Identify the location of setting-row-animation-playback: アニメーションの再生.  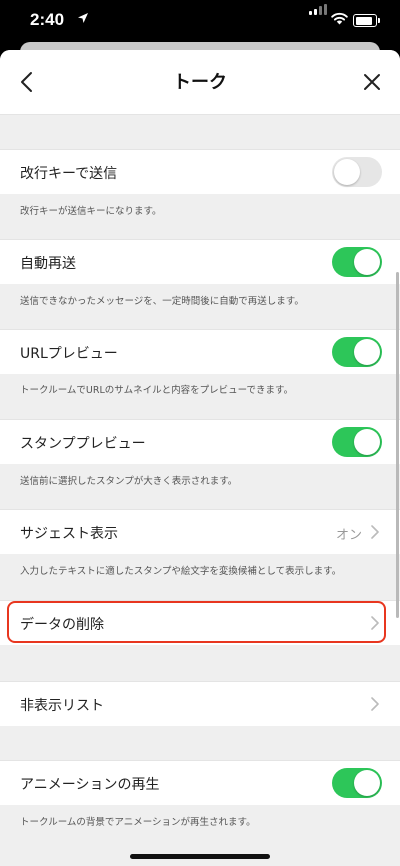
(200, 782).